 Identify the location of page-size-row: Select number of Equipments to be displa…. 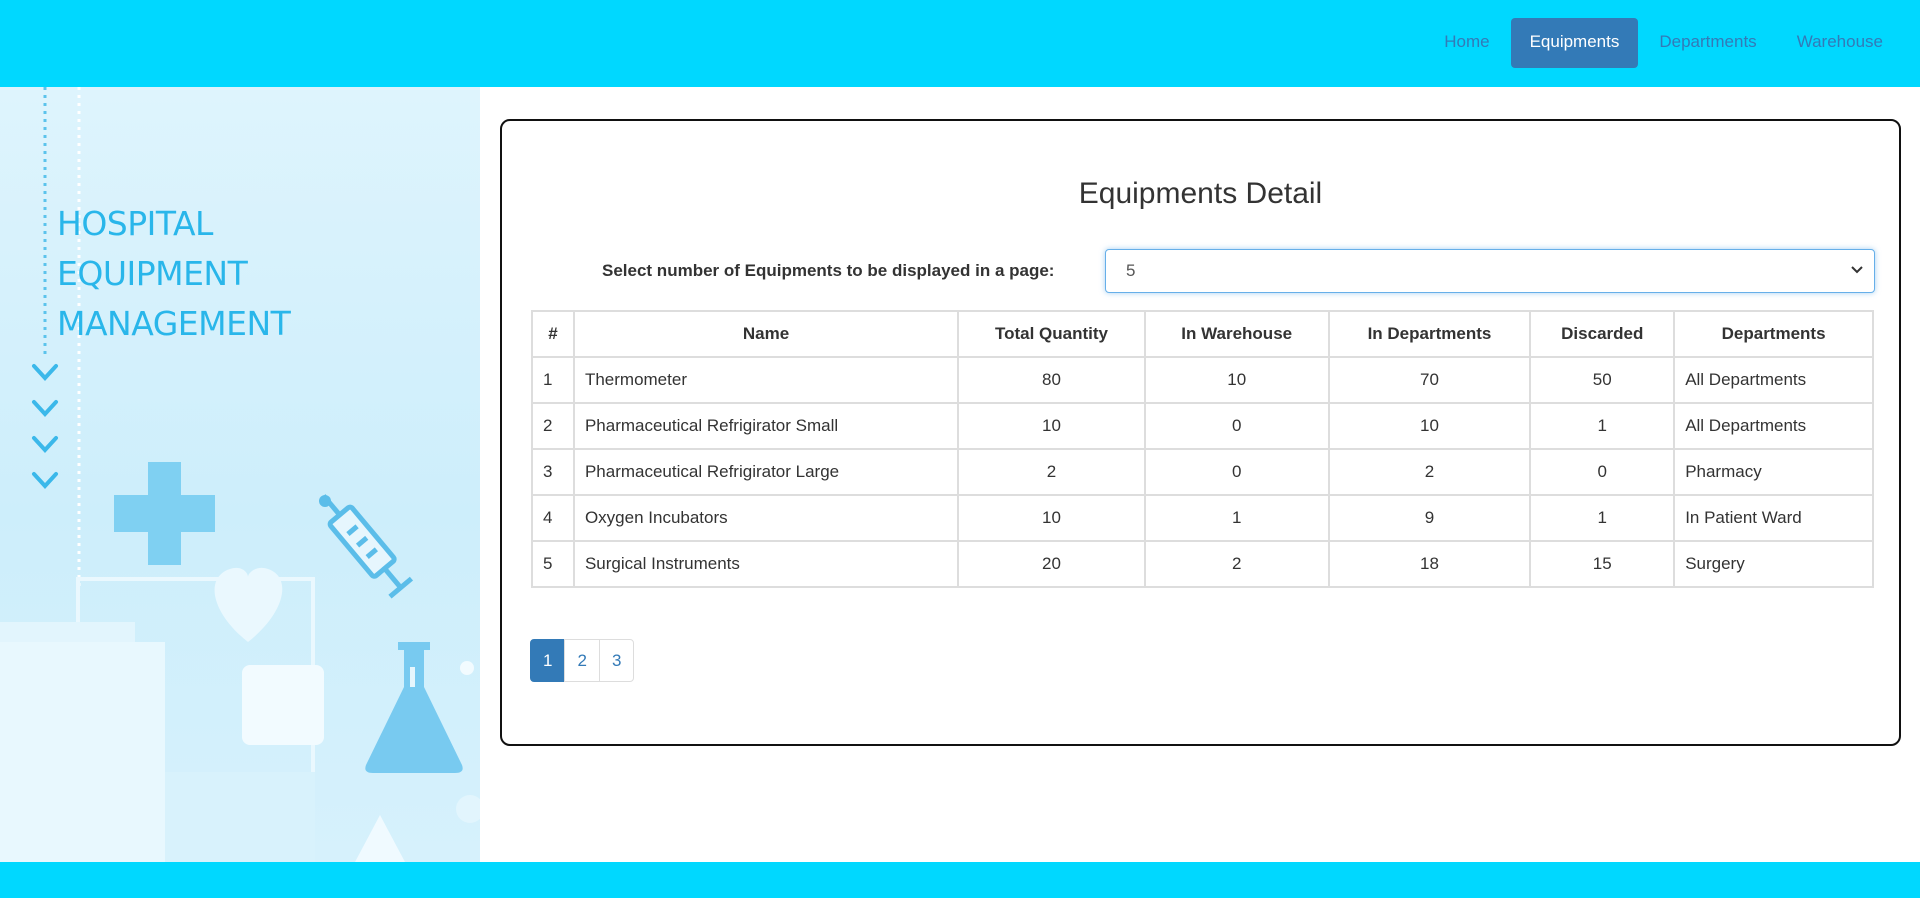
(1203, 271).